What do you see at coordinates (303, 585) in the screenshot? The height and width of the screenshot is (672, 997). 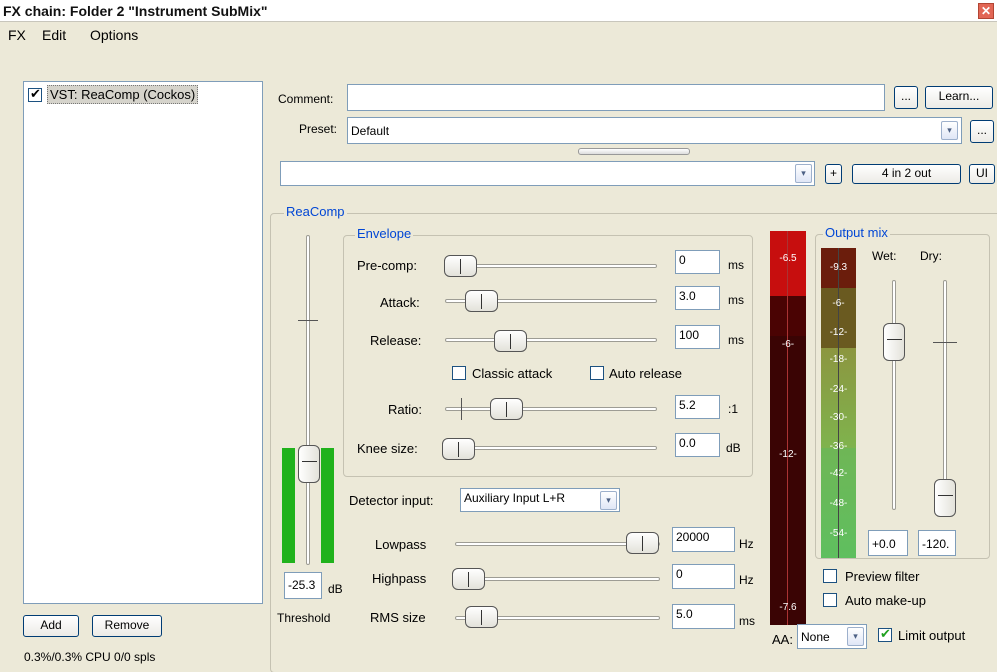 I see `threshold-input: -25.3` at bounding box center [303, 585].